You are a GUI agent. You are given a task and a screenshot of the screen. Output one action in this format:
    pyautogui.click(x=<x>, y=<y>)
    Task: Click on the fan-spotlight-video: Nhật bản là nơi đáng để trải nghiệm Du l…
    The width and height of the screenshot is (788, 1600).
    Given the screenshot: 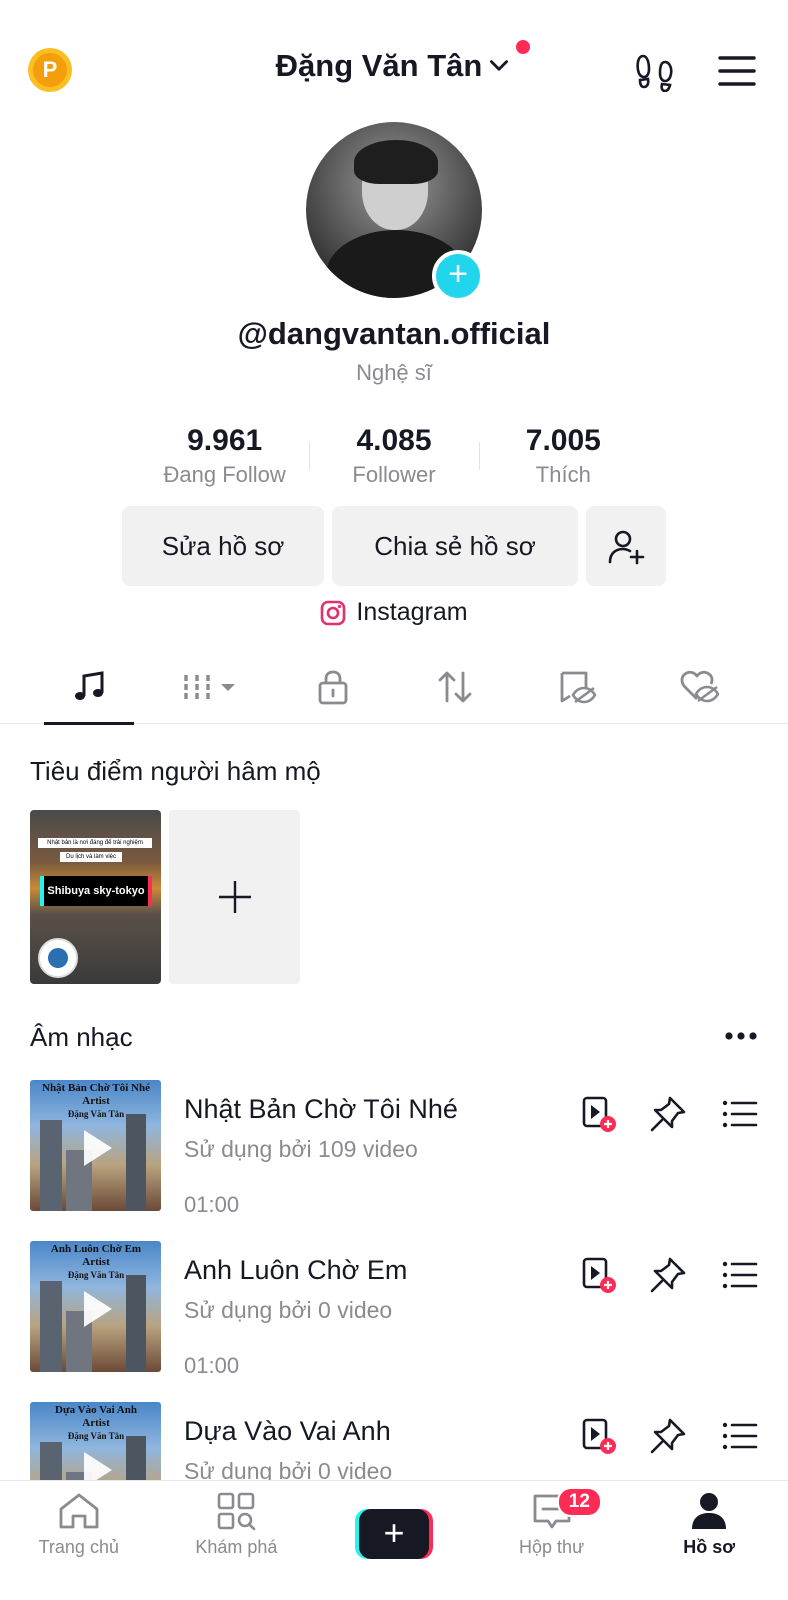 What is the action you would take?
    pyautogui.click(x=95, y=897)
    